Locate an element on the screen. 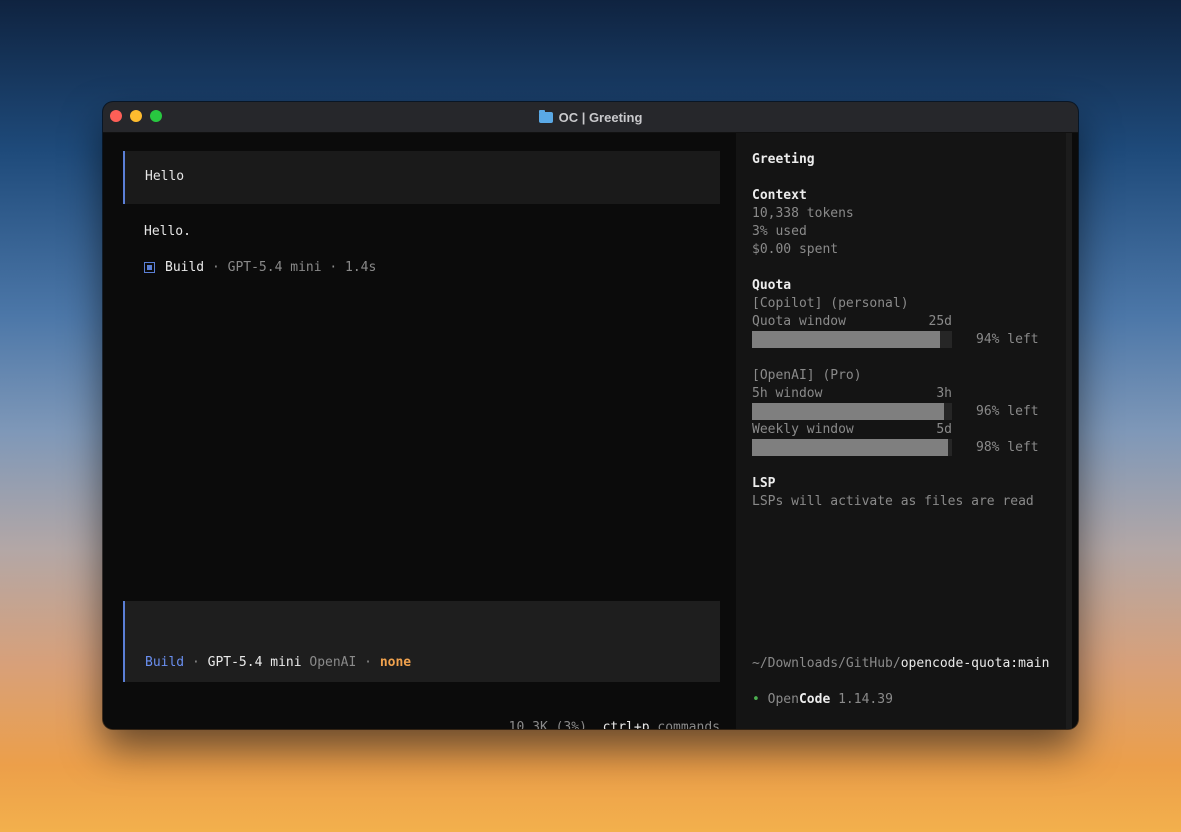 The height and width of the screenshot is (832, 1181). copilot-label: [Copilot] (personal) is located at coordinates (830, 303).